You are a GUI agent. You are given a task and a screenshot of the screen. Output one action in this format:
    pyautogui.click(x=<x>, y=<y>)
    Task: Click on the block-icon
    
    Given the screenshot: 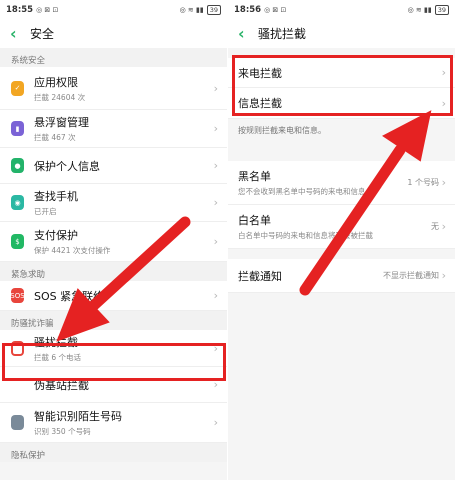 What is the action you would take?
    pyautogui.click(x=17, y=348)
    